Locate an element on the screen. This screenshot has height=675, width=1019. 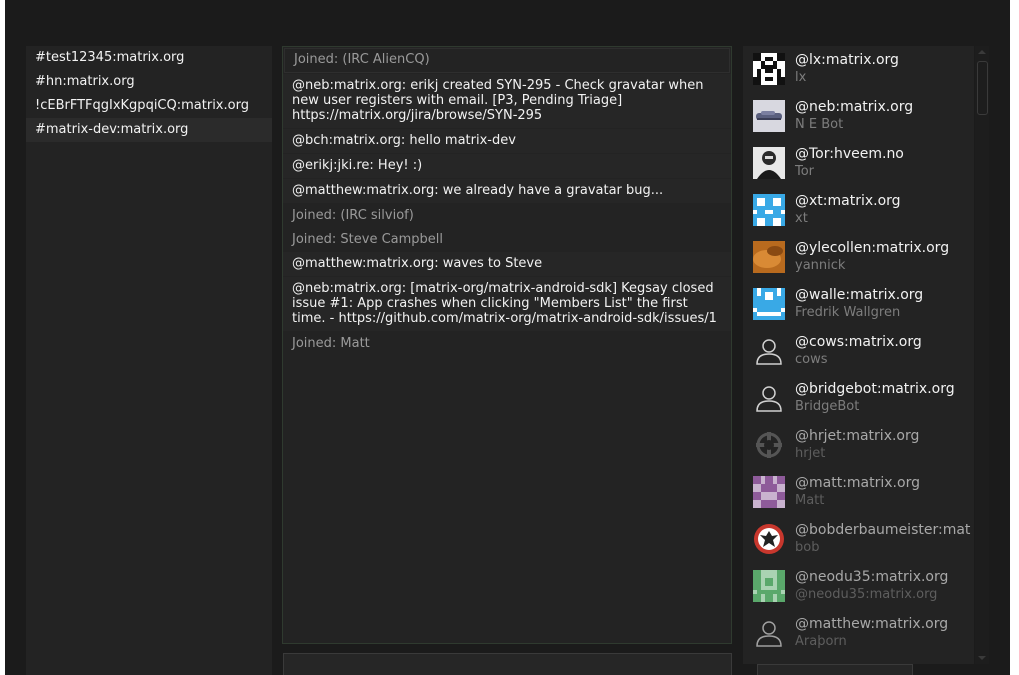
member-item: @neodu35:matrix.org @neodu35:matrix.org is located at coordinates (858, 586).